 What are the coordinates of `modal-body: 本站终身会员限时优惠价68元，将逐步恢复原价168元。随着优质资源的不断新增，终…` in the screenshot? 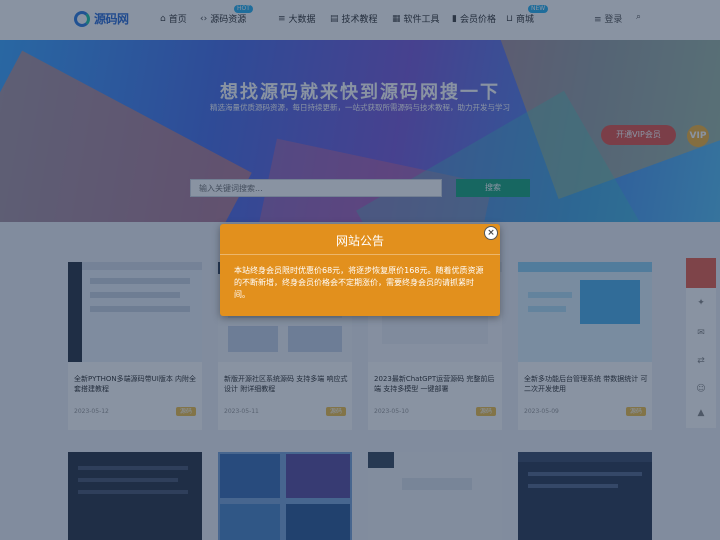 It's located at (359, 282).